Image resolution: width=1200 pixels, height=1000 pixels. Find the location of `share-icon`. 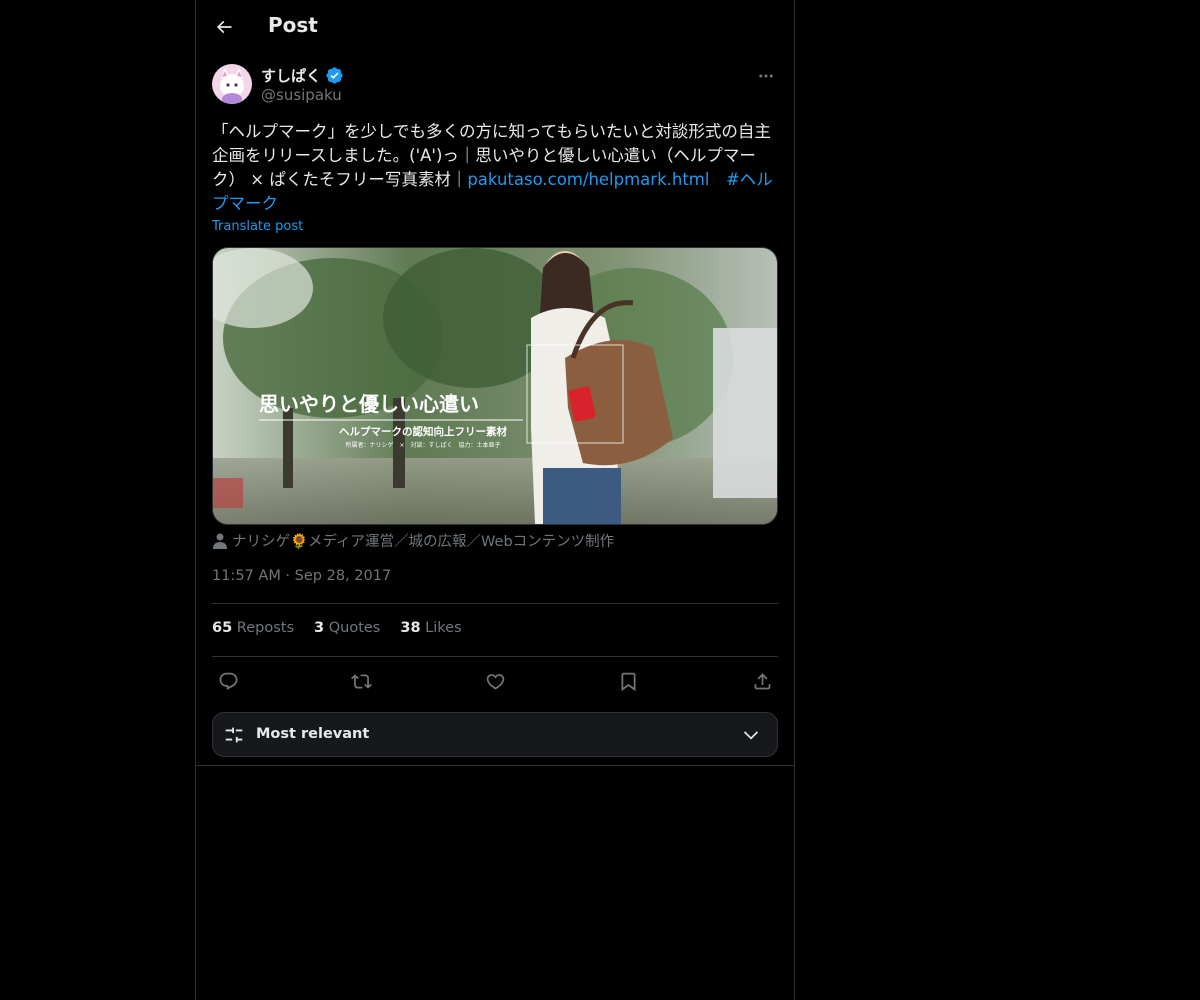

share-icon is located at coordinates (762, 680).